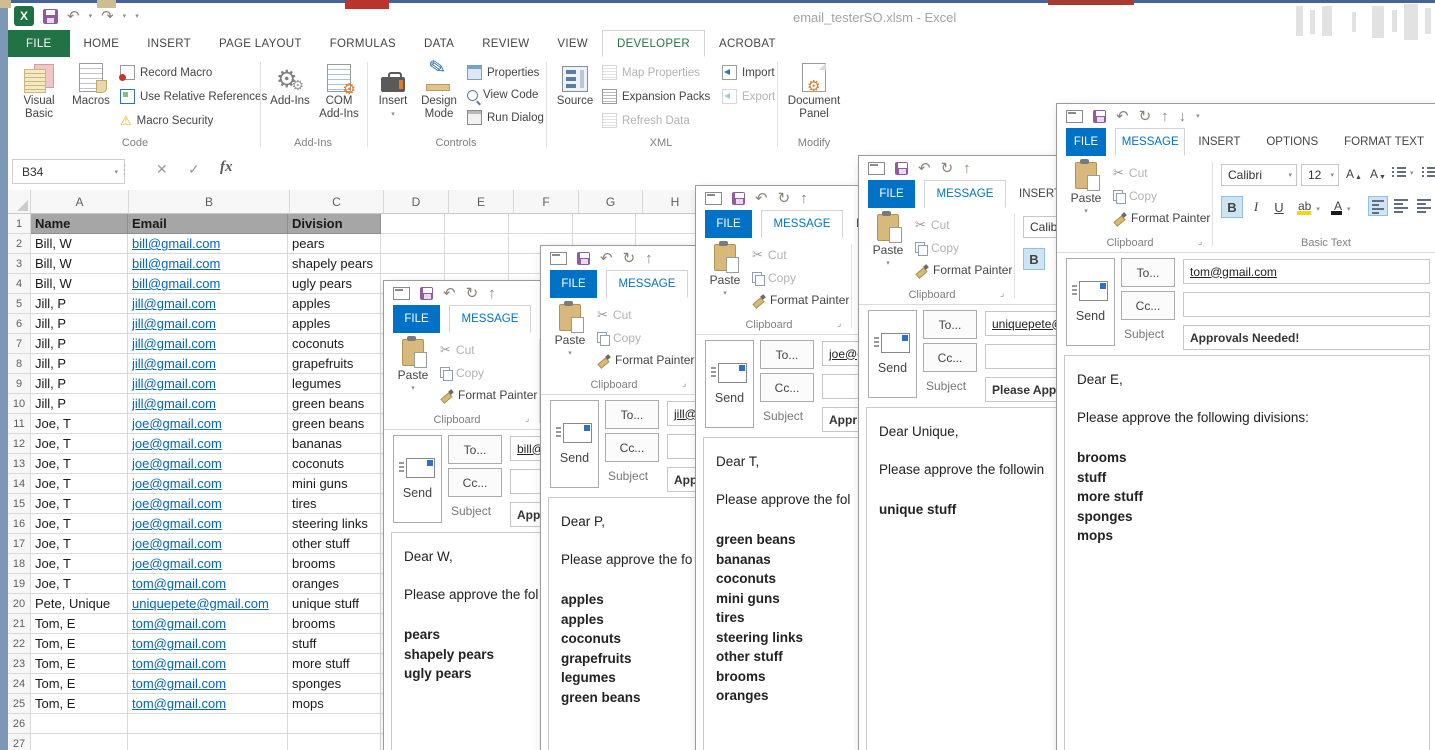 The width and height of the screenshot is (1435, 750). I want to click on bold-button: B, so click(1232, 207).